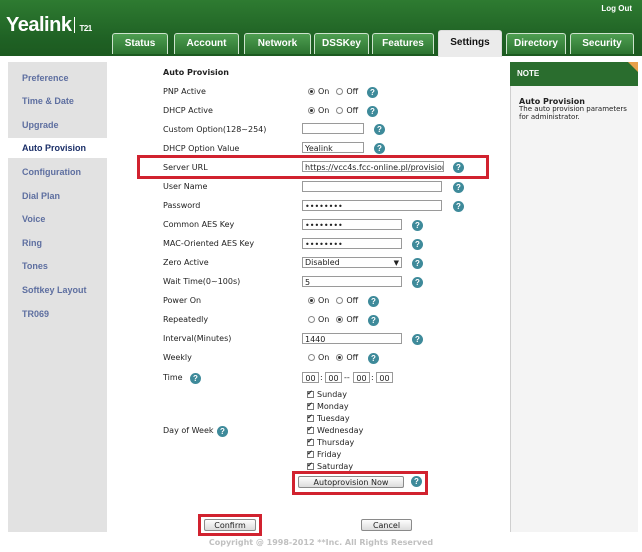  What do you see at coordinates (341, 43) in the screenshot?
I see `tab-dsskey: DSSKey` at bounding box center [341, 43].